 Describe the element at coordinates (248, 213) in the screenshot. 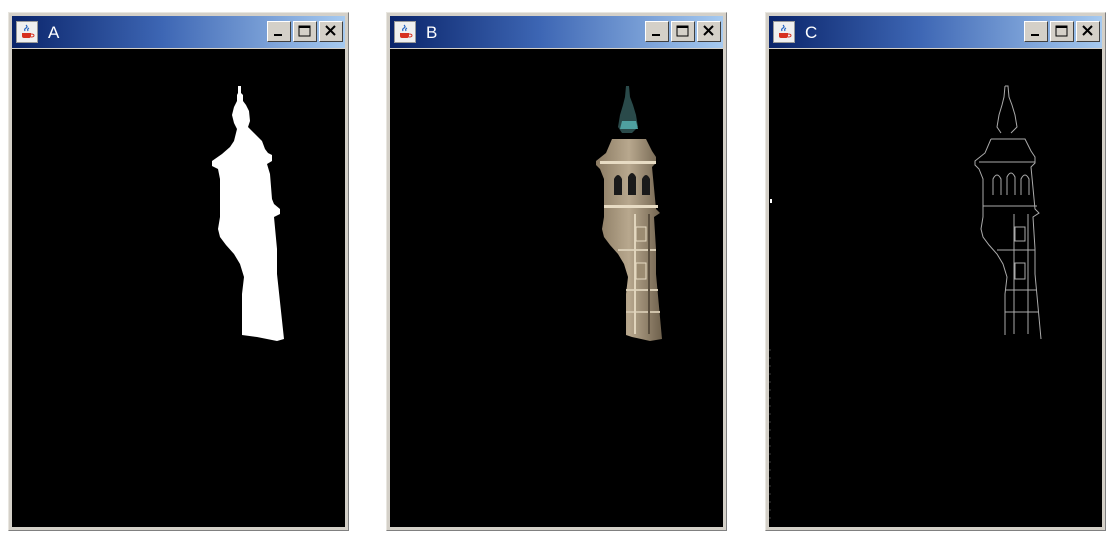

I see `tower-mask` at that location.